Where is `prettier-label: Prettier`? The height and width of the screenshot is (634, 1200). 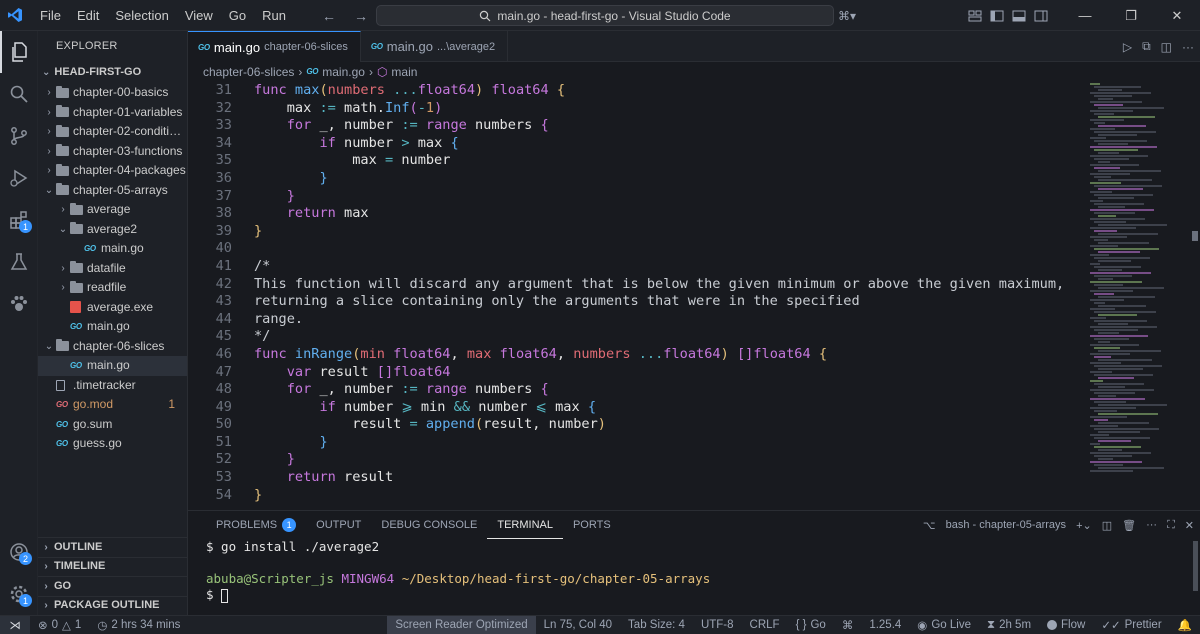
prettier-label: Prettier is located at coordinates (1143, 625).